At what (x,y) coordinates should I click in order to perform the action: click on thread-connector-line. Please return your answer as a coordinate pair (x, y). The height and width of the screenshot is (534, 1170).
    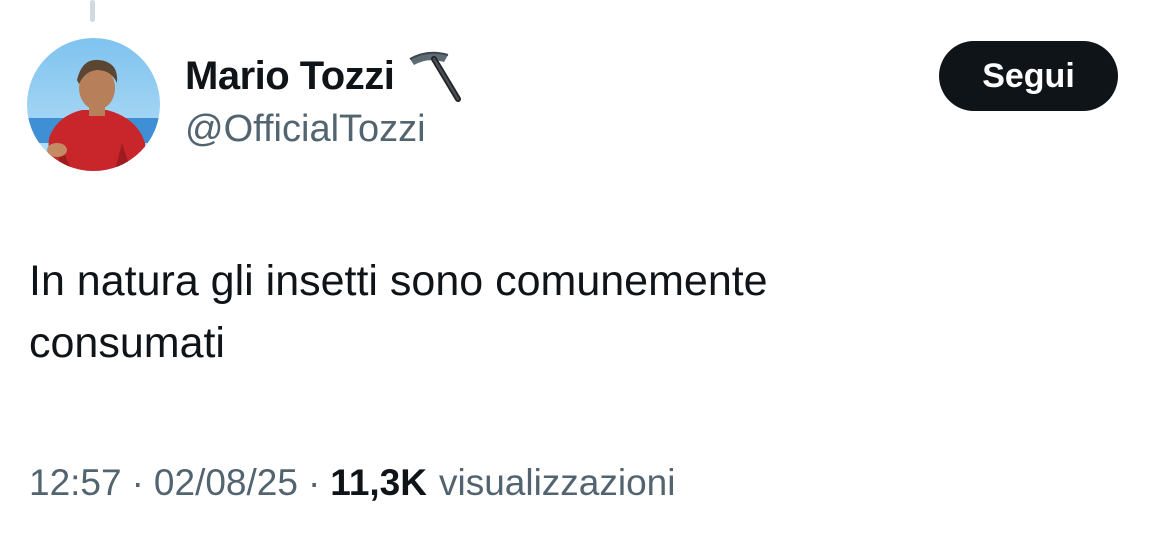
    Looking at the image, I should click on (92, 11).